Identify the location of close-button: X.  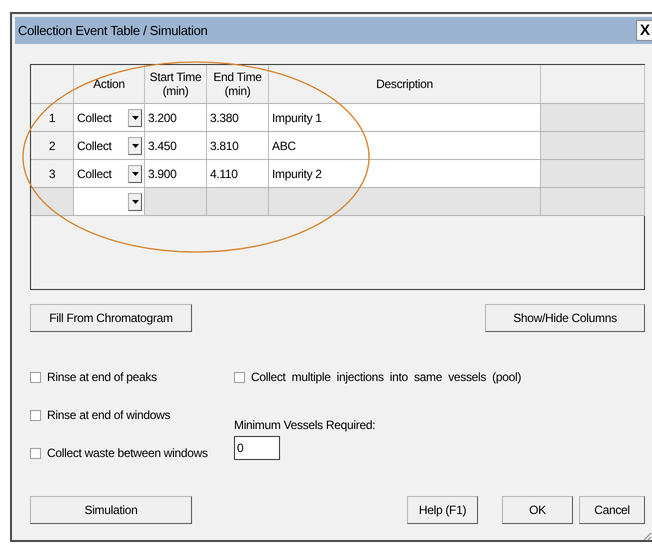
(644, 30).